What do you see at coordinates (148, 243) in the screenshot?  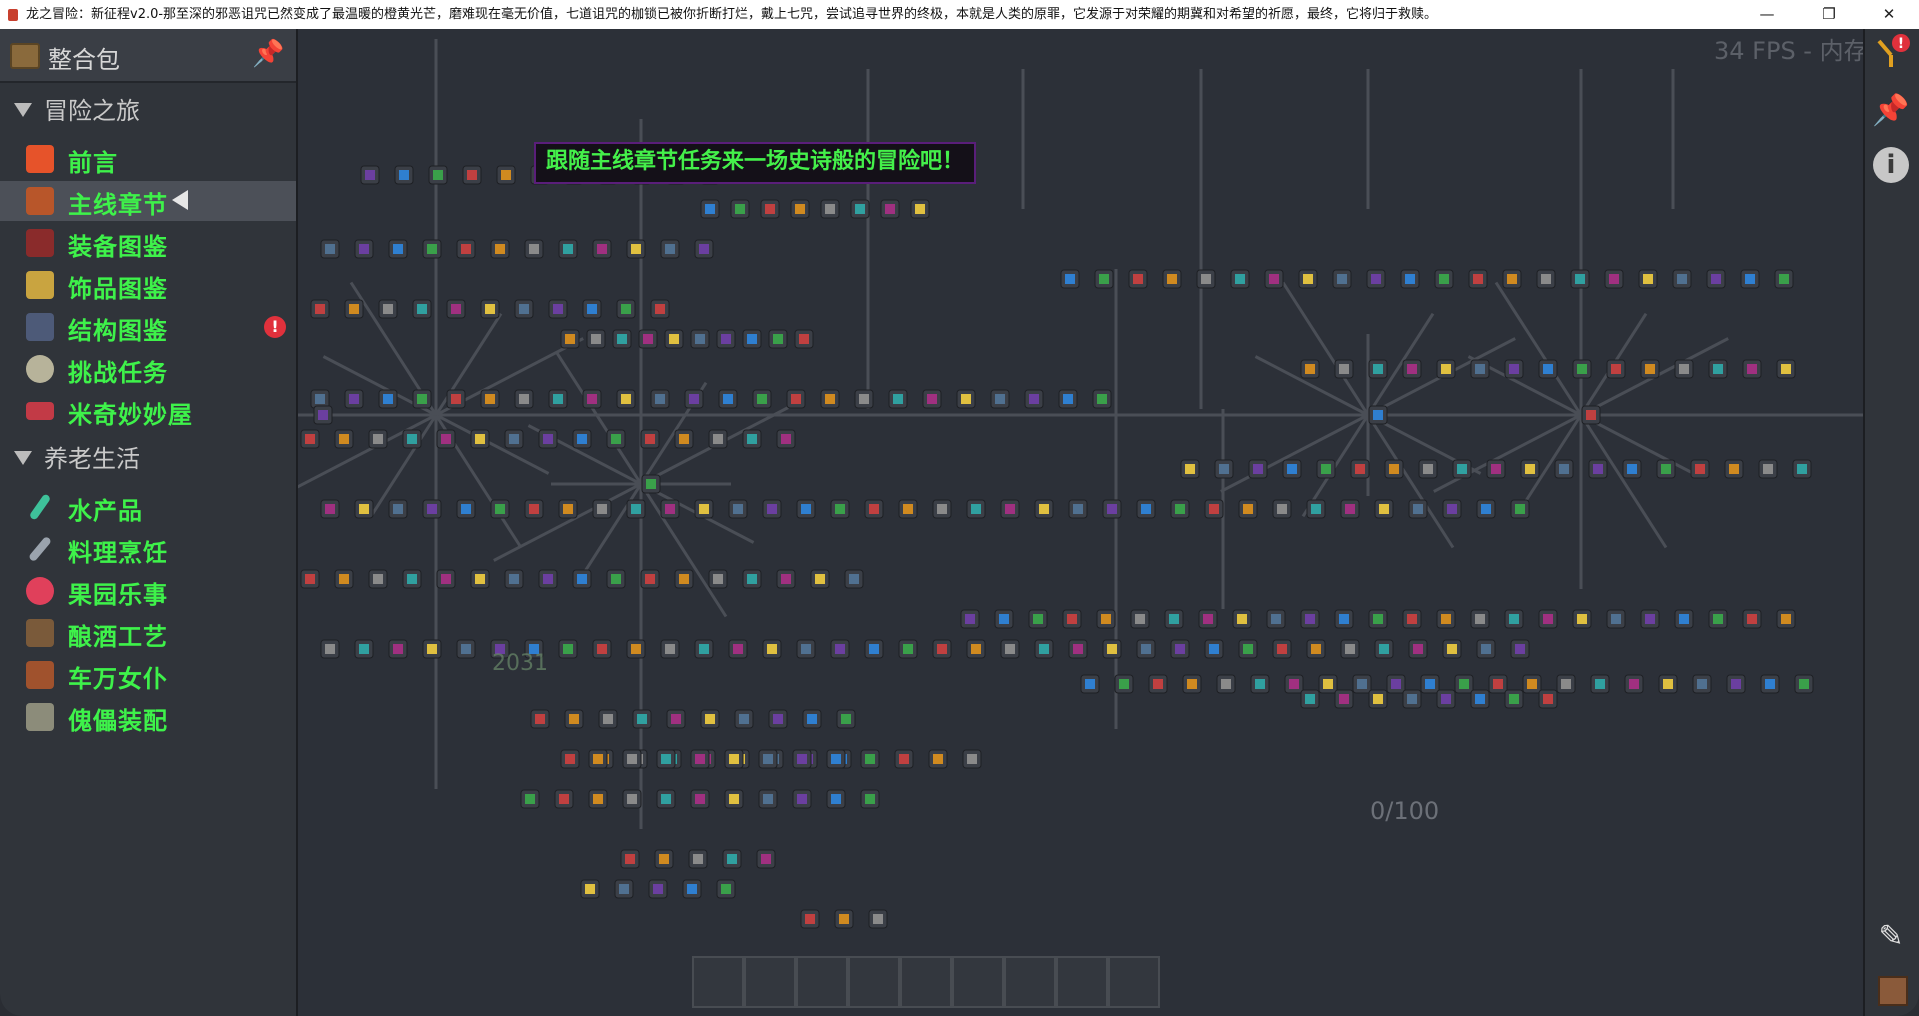 I see `chapter-equipment-codex: 装备图鉴` at bounding box center [148, 243].